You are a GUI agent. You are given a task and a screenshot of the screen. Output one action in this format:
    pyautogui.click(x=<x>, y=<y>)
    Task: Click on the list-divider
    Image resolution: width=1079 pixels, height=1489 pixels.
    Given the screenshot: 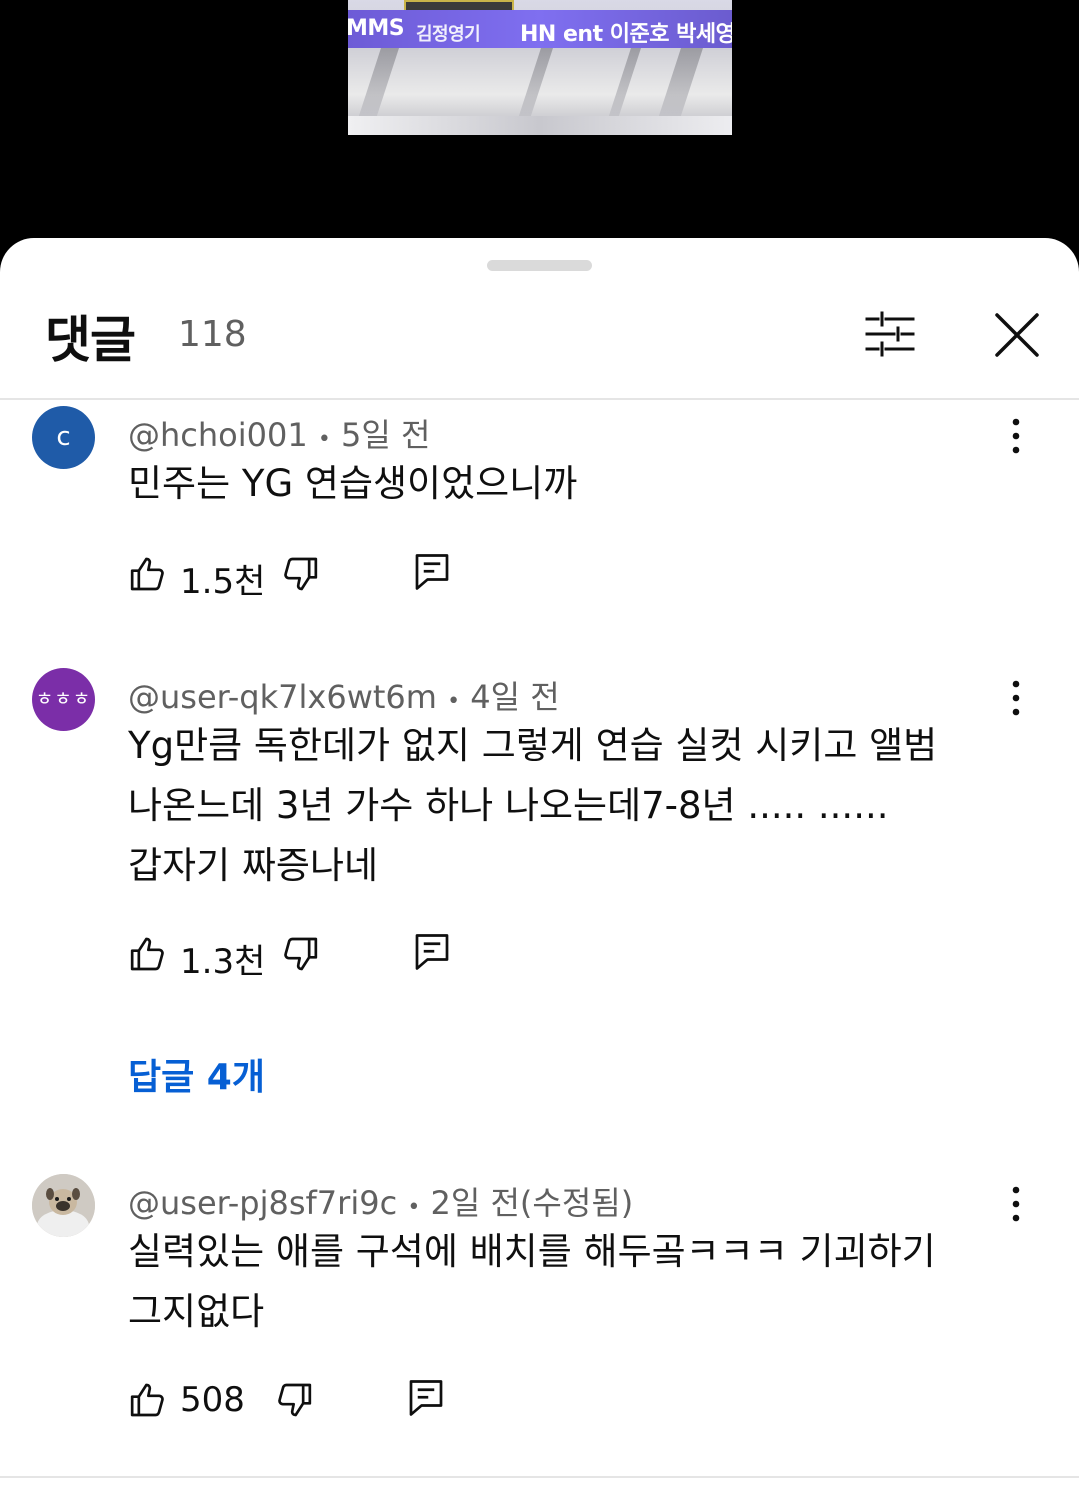 What is the action you would take?
    pyautogui.click(x=539, y=1477)
    